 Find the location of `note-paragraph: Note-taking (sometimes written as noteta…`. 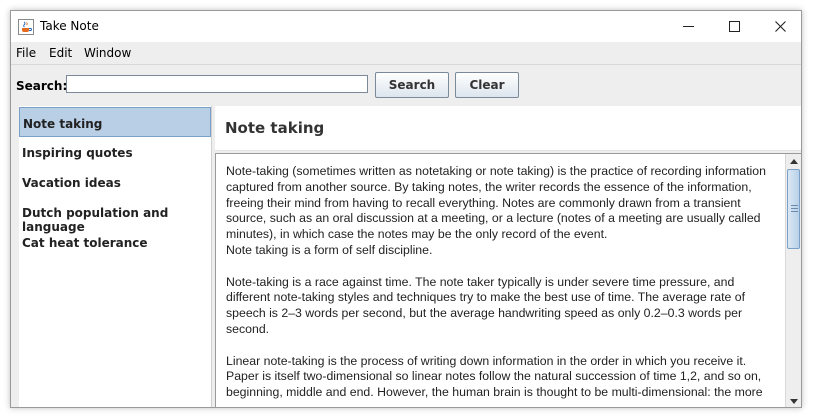

note-paragraph: Note-taking (sometimes written as noteta… is located at coordinates (496, 210).